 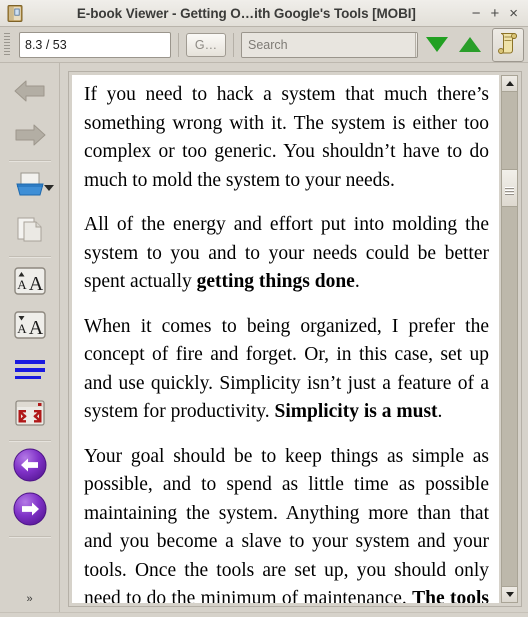 I want to click on search-input, so click(x=328, y=44).